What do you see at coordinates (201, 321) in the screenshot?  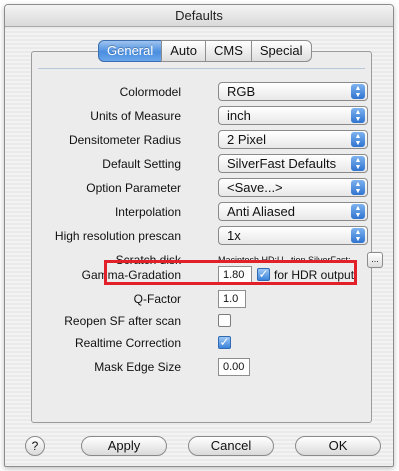 I see `reopen-row: Reopen SF after scan` at bounding box center [201, 321].